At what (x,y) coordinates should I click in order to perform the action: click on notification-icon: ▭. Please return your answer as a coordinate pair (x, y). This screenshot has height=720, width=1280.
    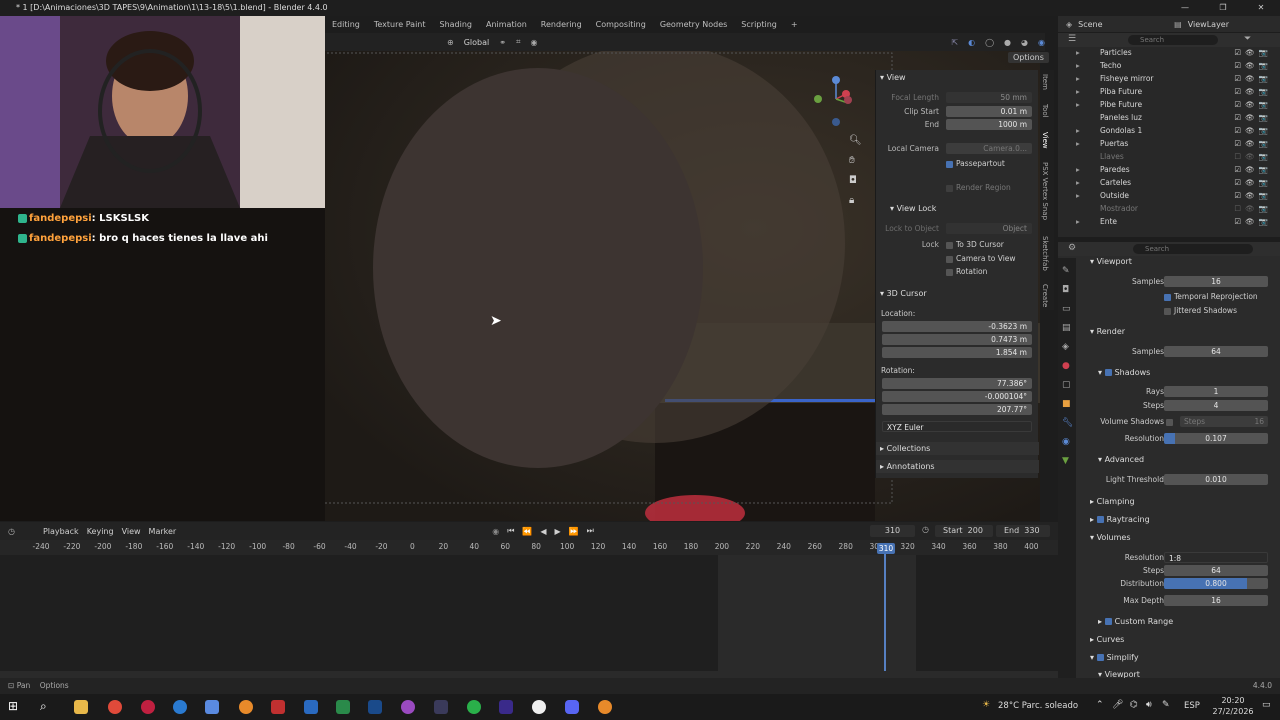
    Looking at the image, I should click on (1266, 705).